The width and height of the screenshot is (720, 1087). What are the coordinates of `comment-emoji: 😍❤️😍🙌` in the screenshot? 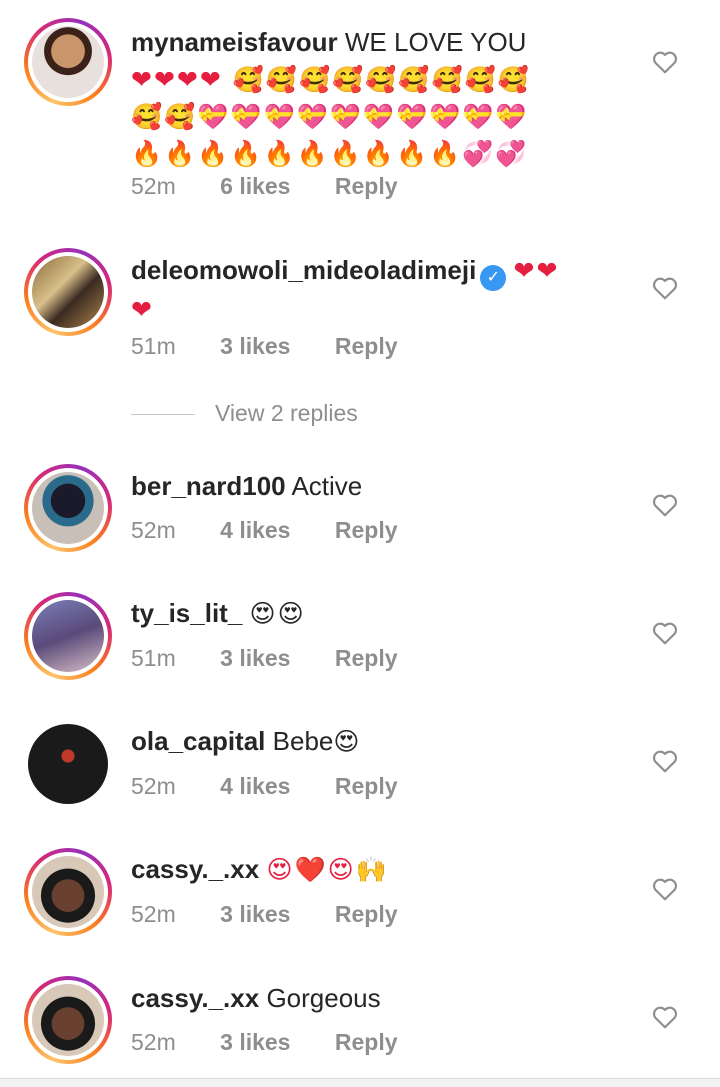 It's located at (327, 869).